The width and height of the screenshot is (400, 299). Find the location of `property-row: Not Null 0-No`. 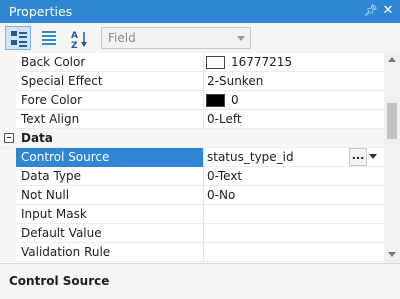

property-row: Not Null 0-No is located at coordinates (192, 195).